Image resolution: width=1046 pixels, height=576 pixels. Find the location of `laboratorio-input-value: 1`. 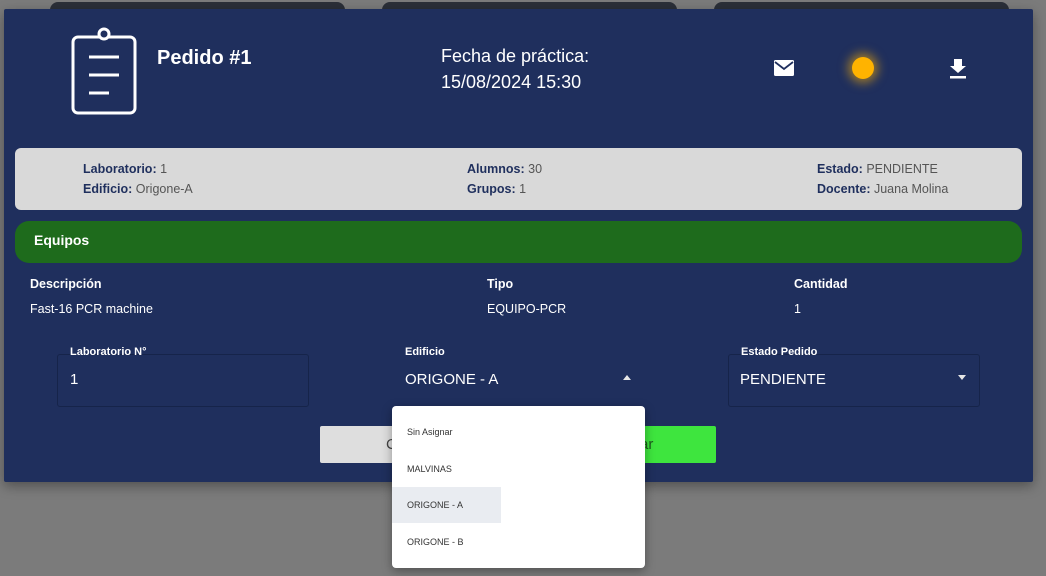

laboratorio-input-value: 1 is located at coordinates (74, 379).